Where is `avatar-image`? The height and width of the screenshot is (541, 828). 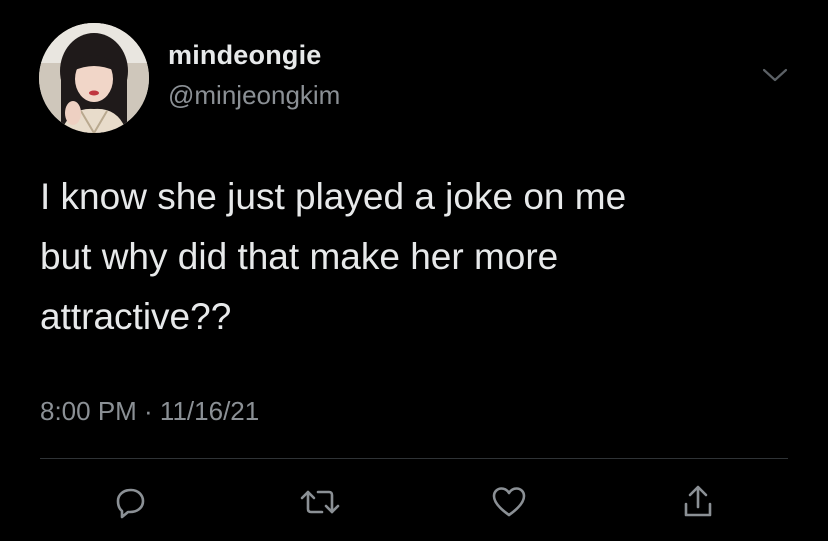
avatar-image is located at coordinates (94, 78).